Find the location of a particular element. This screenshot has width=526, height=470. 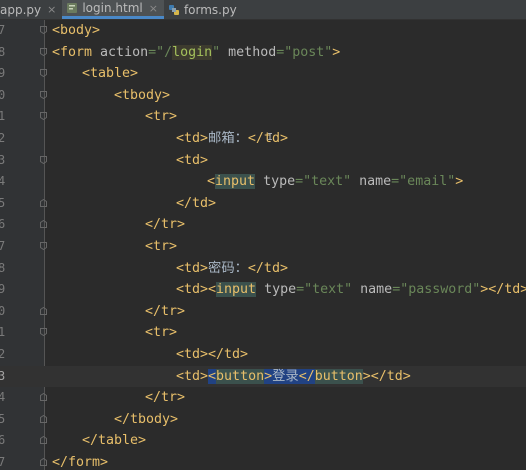

tab-label: login.html is located at coordinates (112, 8).